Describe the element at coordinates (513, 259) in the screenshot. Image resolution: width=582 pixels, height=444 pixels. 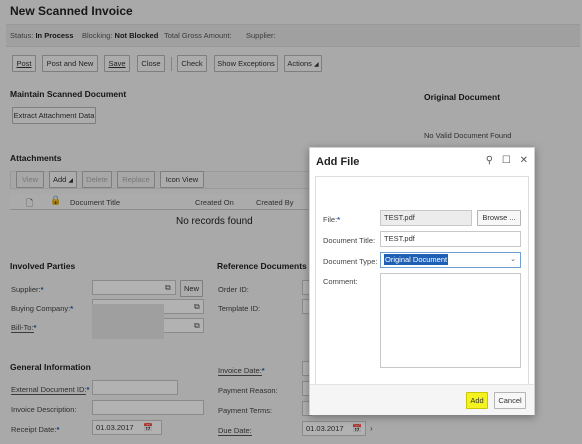
I see `chevron-down-icon: ⌄` at that location.